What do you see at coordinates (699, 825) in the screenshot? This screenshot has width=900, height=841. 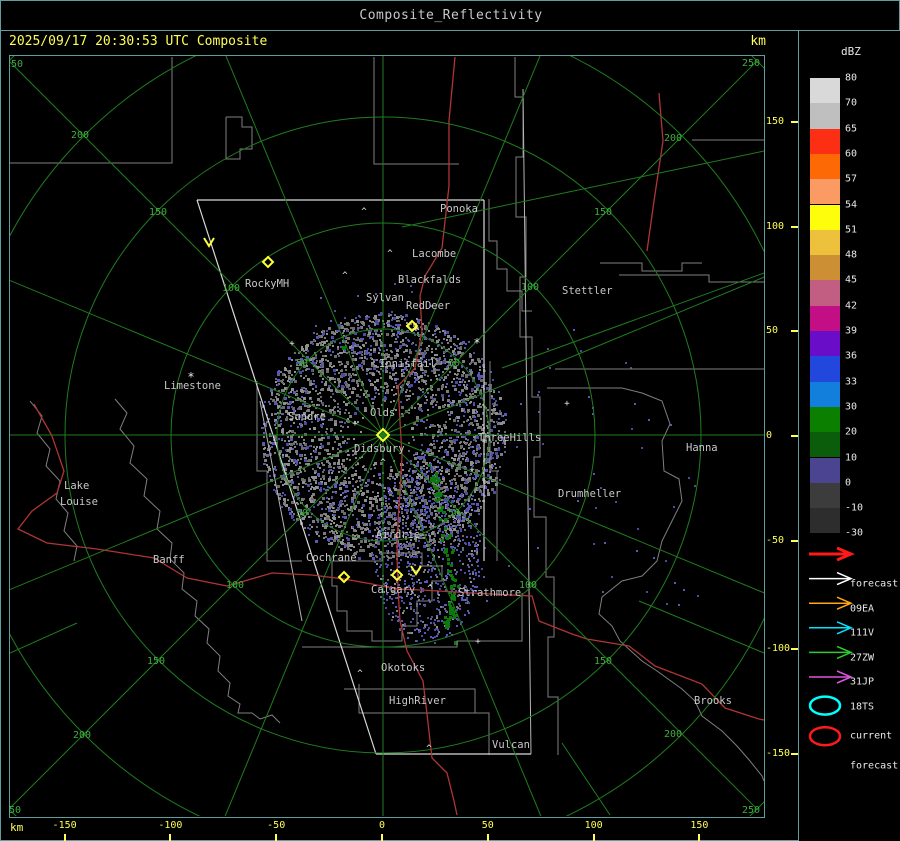 I see `bottom-axis-tick-label: 150` at bounding box center [699, 825].